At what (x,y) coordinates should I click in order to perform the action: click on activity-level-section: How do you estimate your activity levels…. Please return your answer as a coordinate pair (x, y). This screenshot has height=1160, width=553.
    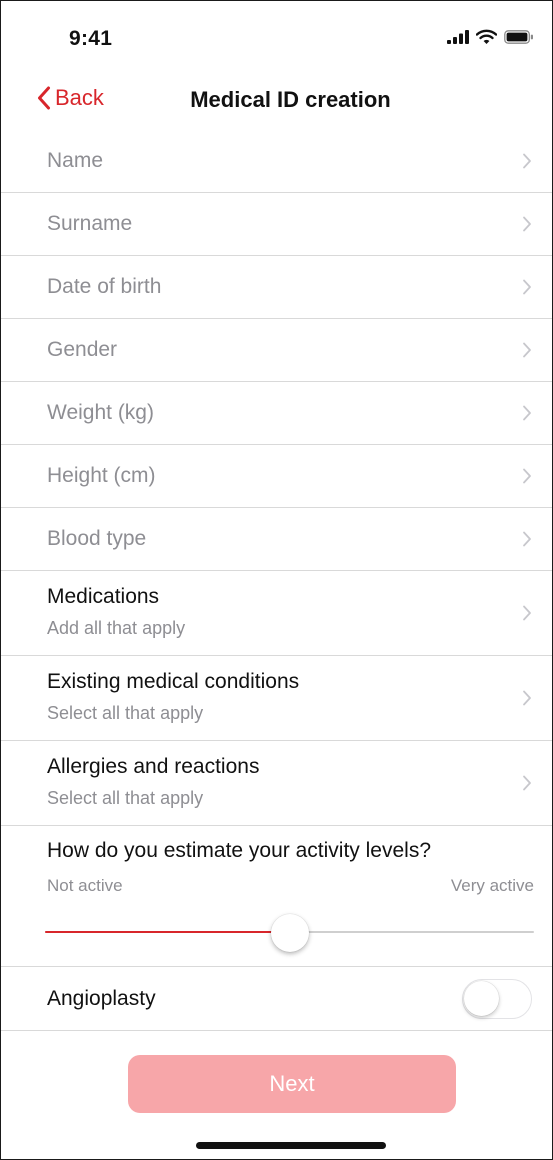
    Looking at the image, I should click on (276, 896).